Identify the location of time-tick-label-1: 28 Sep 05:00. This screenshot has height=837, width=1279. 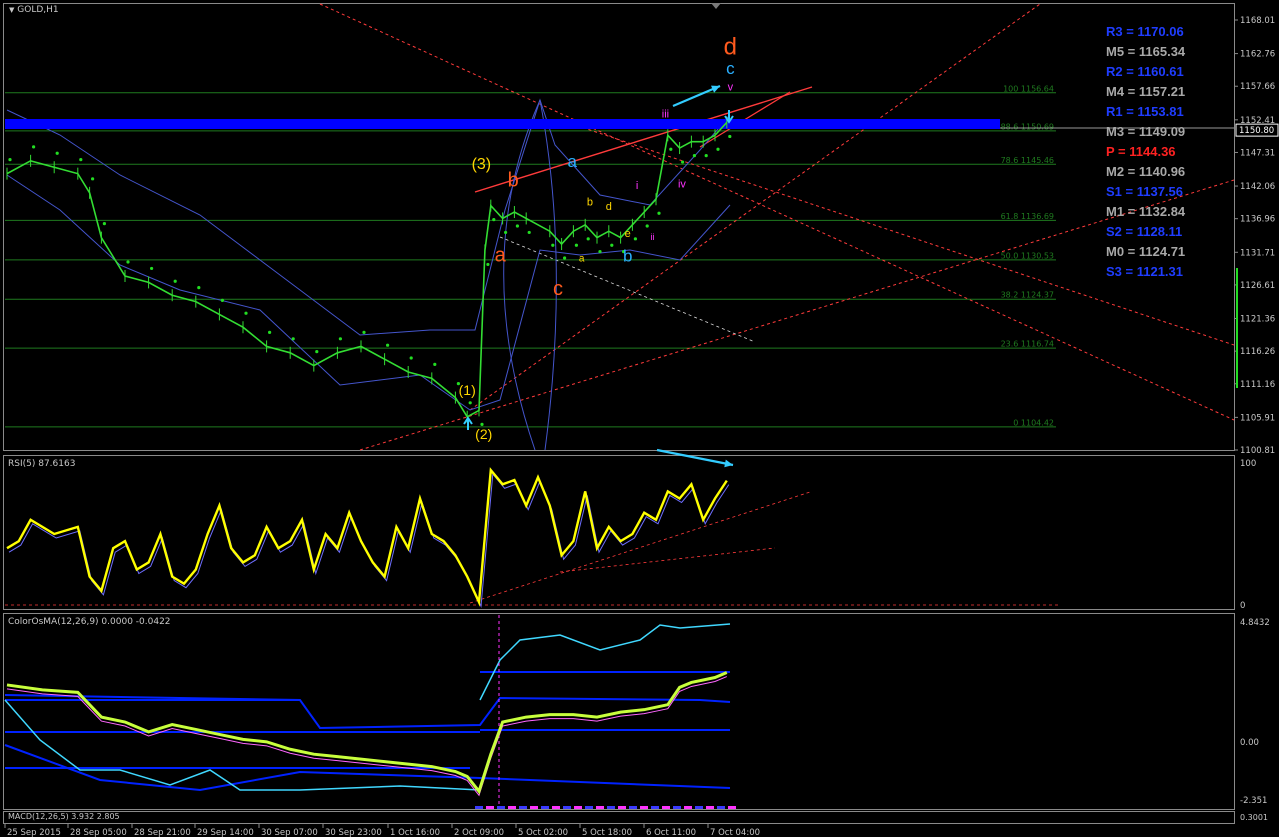
(98, 832).